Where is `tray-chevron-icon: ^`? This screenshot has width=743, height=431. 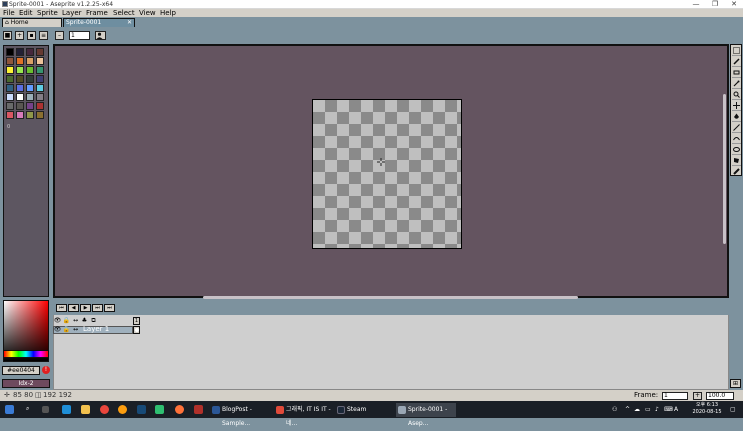
tray-chevron-icon: ^ is located at coordinates (627, 409).